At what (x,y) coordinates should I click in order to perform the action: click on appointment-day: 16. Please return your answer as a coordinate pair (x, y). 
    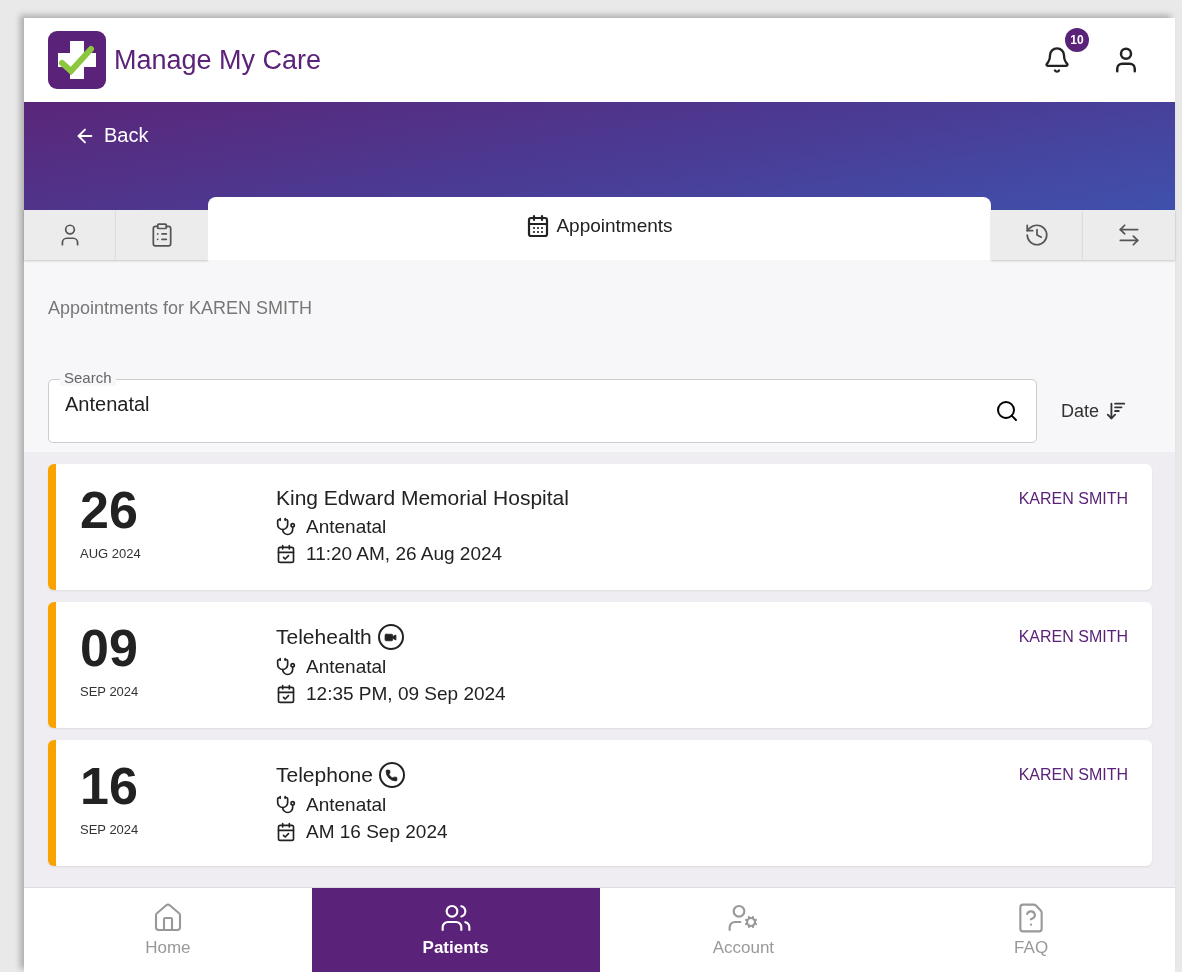
    Looking at the image, I should click on (178, 786).